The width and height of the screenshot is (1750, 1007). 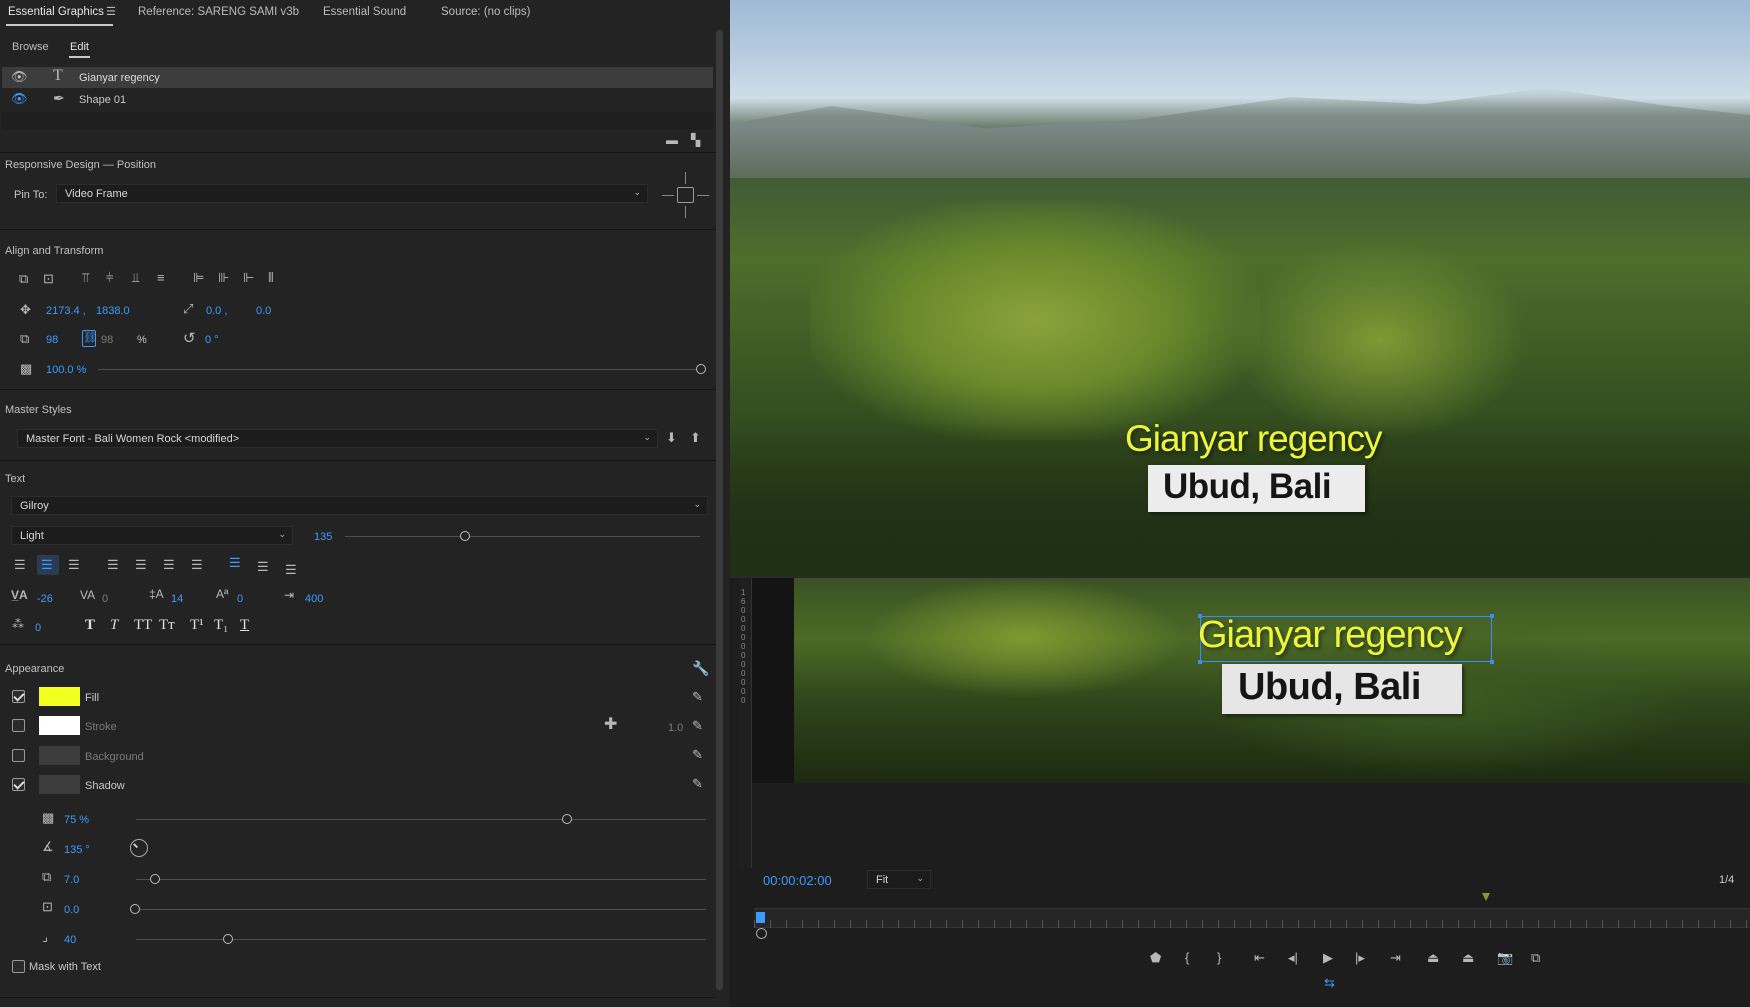 What do you see at coordinates (111, 12) in the screenshot?
I see `panel-menu-icon: ☰` at bounding box center [111, 12].